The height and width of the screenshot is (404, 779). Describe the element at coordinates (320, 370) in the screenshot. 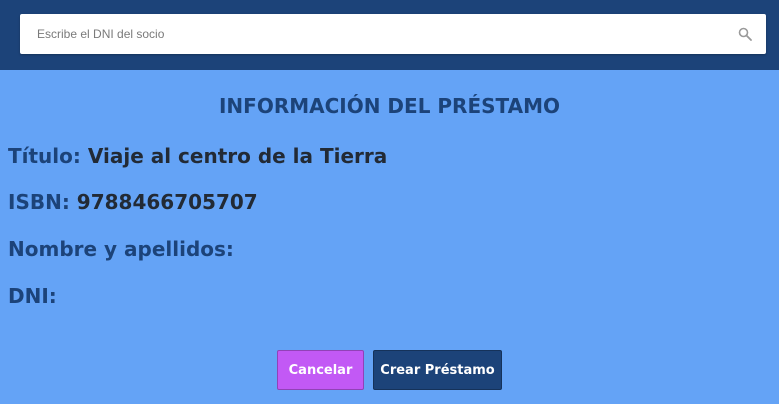

I see `cancel-button: Cancelar` at that location.